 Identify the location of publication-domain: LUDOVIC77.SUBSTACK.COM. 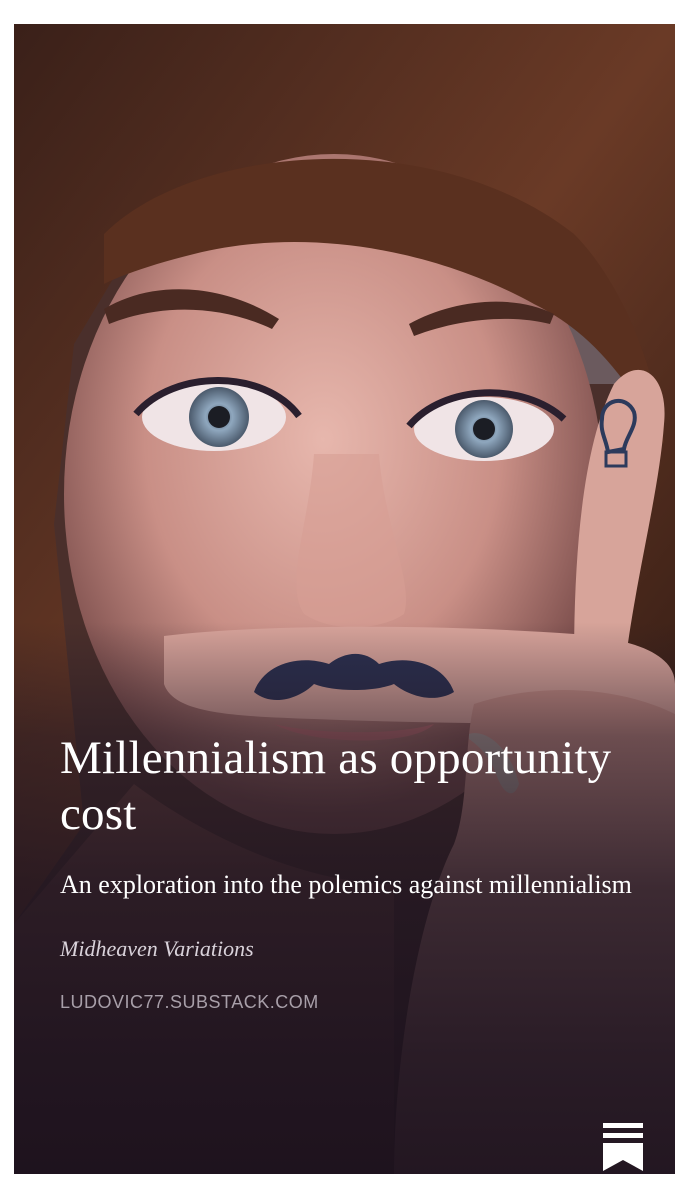
(347, 1002).